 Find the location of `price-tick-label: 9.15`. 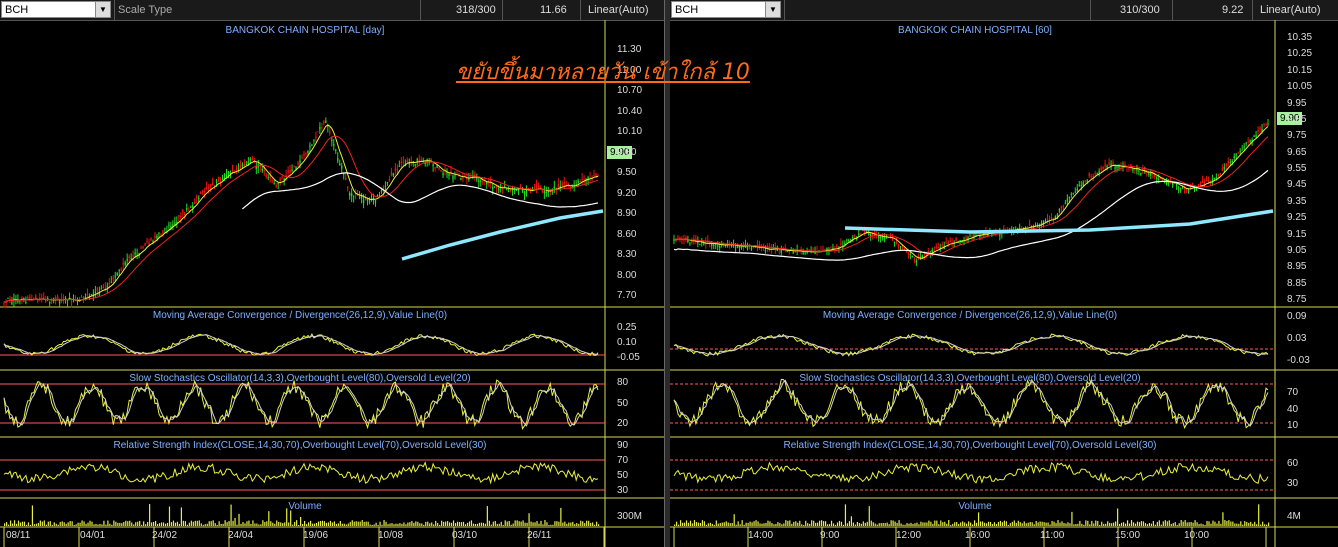

price-tick-label: 9.15 is located at coordinates (1297, 234).